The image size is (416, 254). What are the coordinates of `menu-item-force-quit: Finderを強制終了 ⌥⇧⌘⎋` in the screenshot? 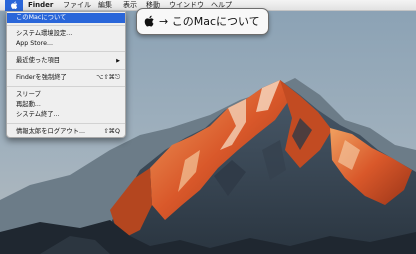 It's located at (66, 78).